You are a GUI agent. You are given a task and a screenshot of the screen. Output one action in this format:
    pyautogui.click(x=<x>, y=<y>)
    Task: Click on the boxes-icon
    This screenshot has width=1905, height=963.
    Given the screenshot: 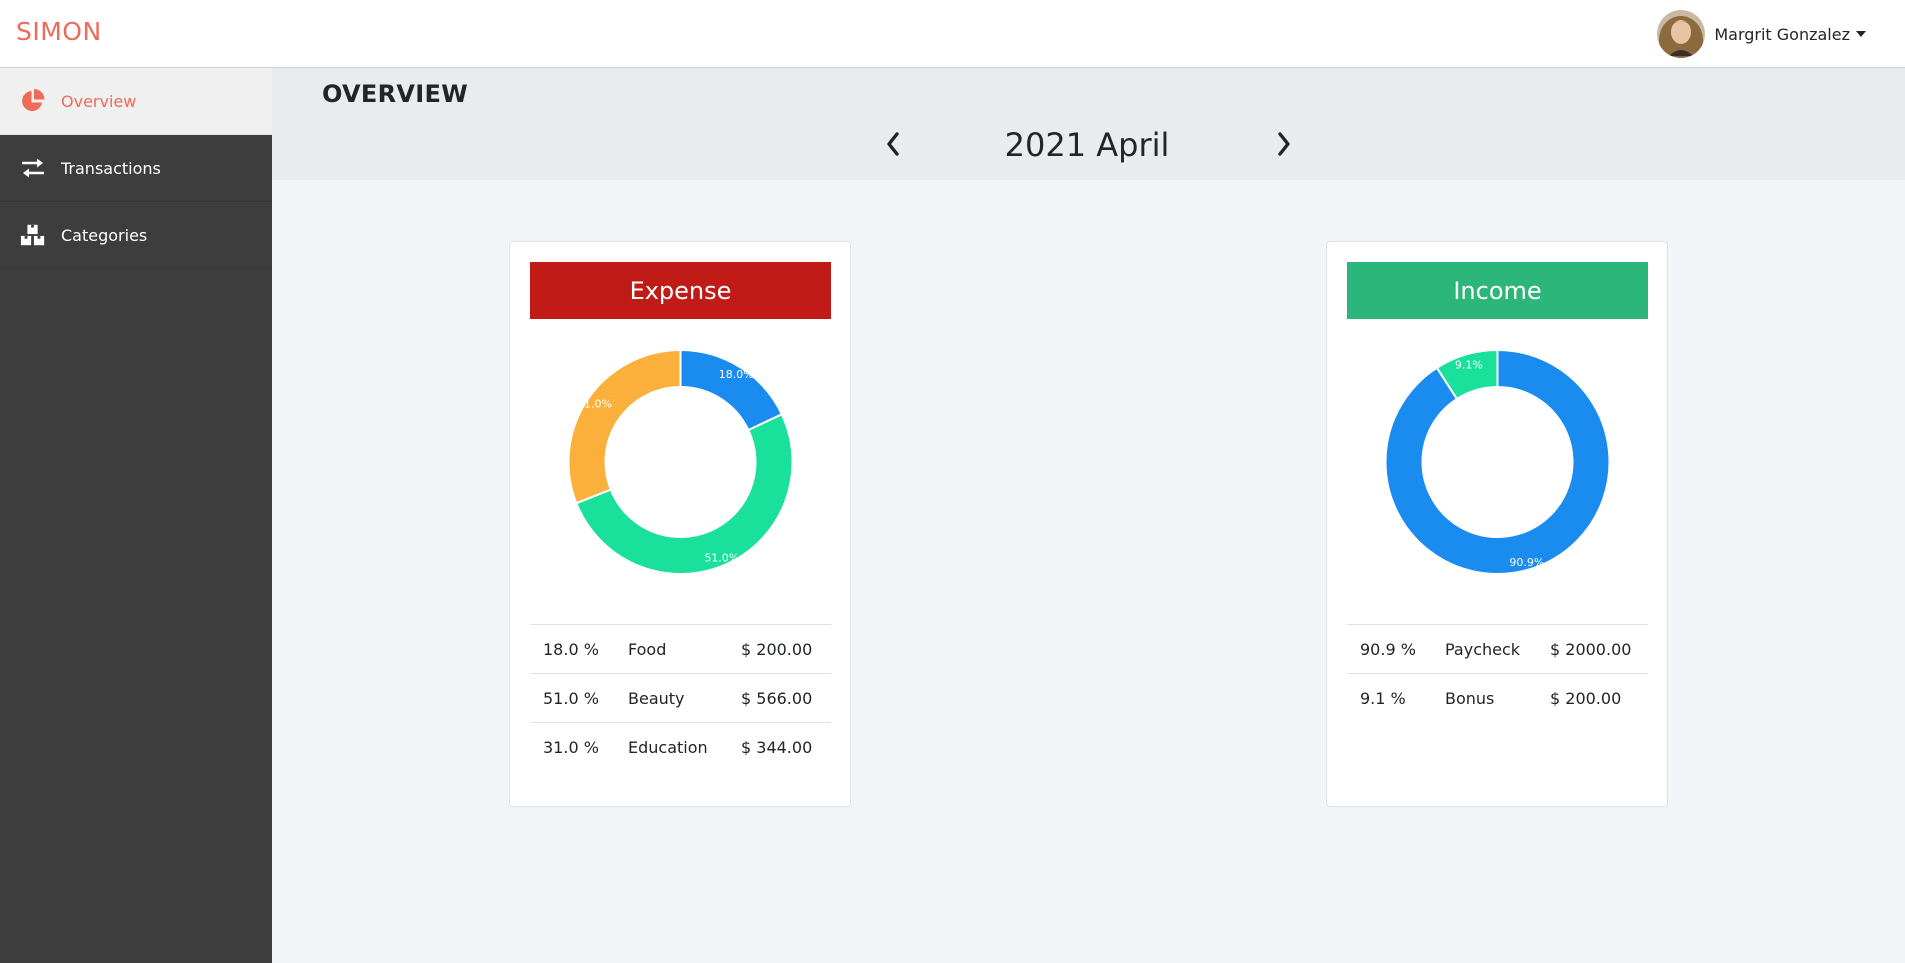 What is the action you would take?
    pyautogui.click(x=33, y=235)
    